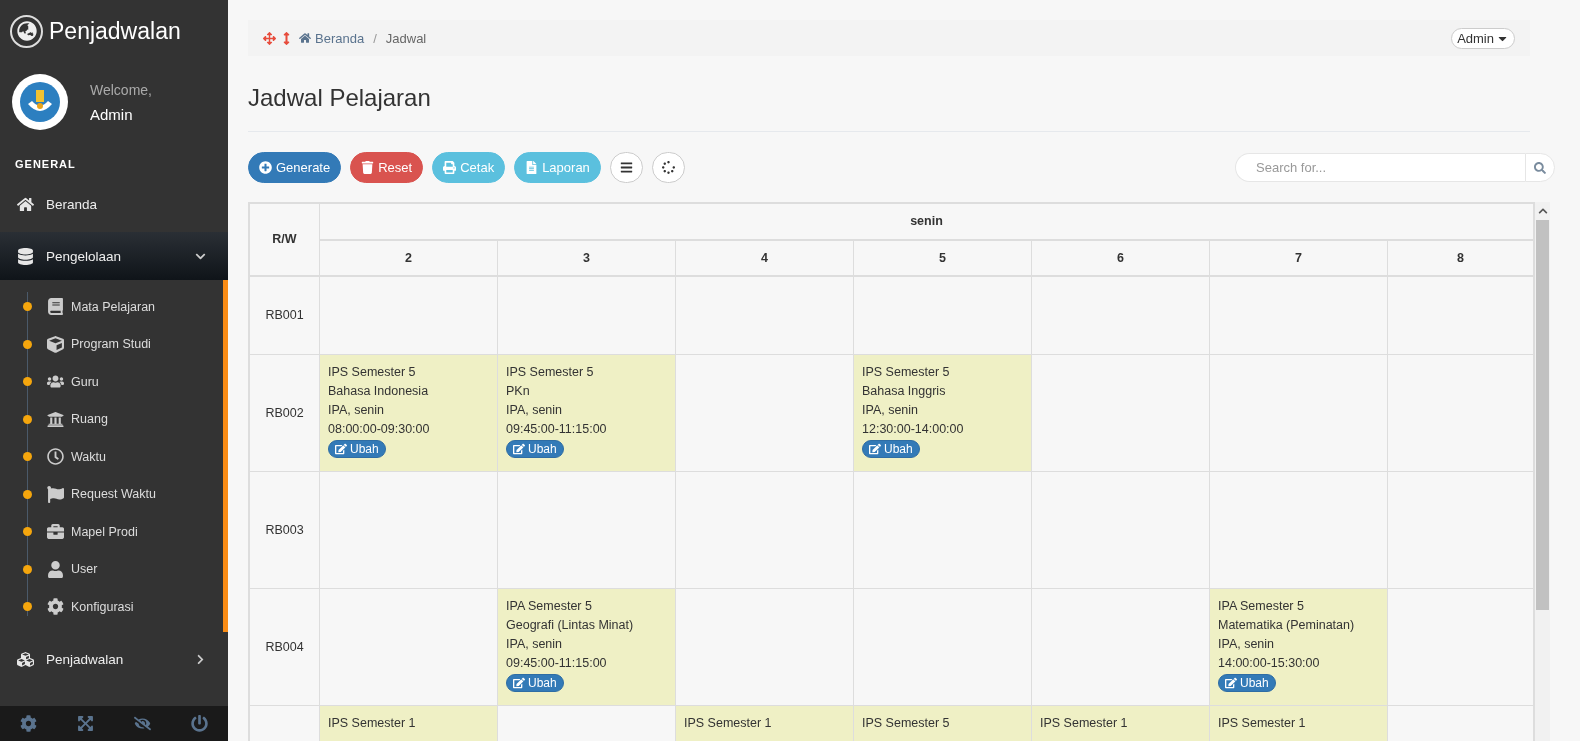 Image resolution: width=1580 pixels, height=741 pixels. What do you see at coordinates (284, 315) in the screenshot?
I see `row-label-cell: RB001` at bounding box center [284, 315].